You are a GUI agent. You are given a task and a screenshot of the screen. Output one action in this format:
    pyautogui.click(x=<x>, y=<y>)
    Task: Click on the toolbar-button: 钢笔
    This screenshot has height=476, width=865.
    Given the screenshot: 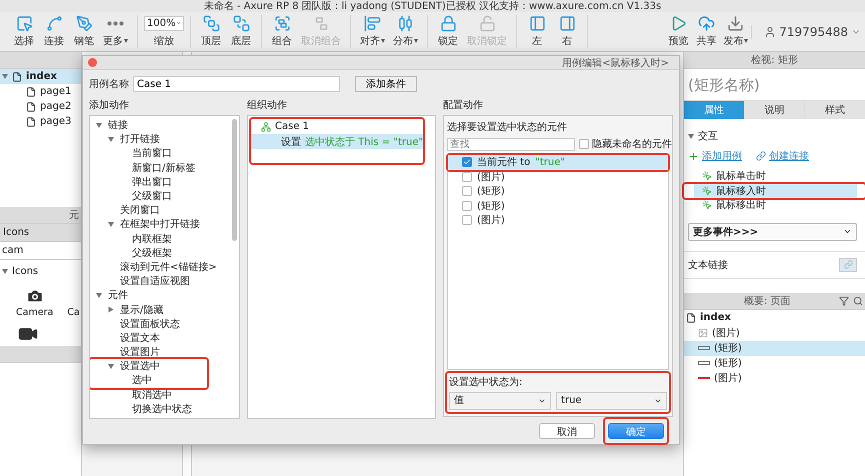 What is the action you would take?
    pyautogui.click(x=84, y=31)
    